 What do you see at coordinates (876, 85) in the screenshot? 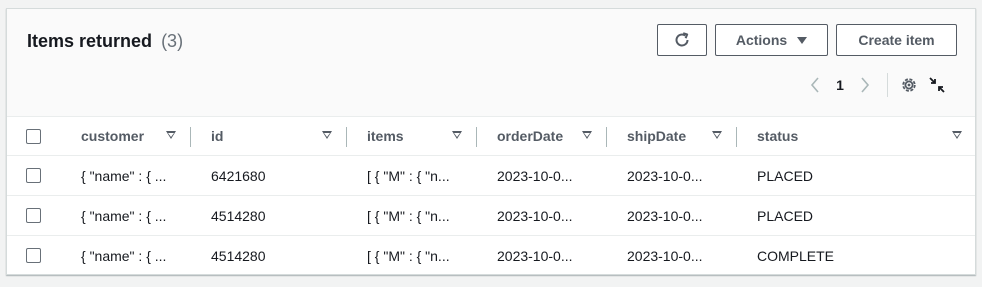
I see `pagination: 1` at bounding box center [876, 85].